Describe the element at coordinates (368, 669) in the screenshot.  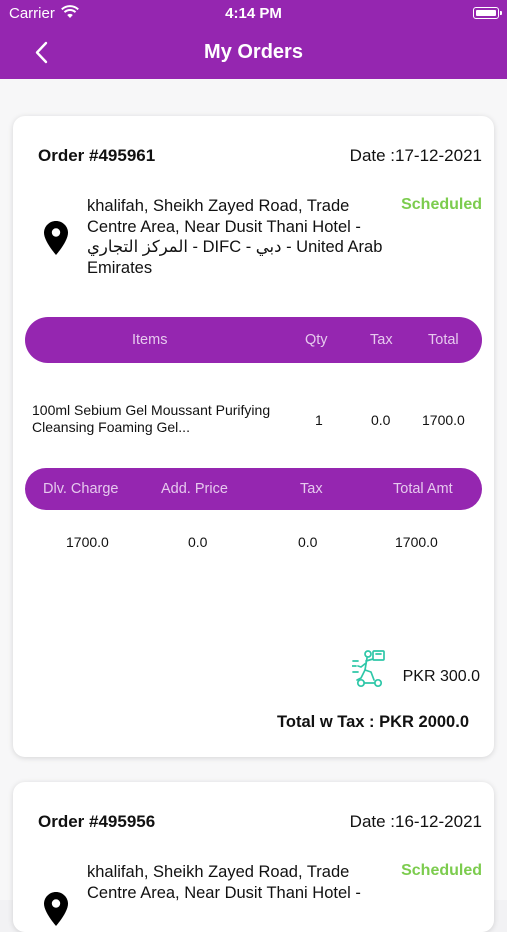
I see `delivery-scooter-icon` at that location.